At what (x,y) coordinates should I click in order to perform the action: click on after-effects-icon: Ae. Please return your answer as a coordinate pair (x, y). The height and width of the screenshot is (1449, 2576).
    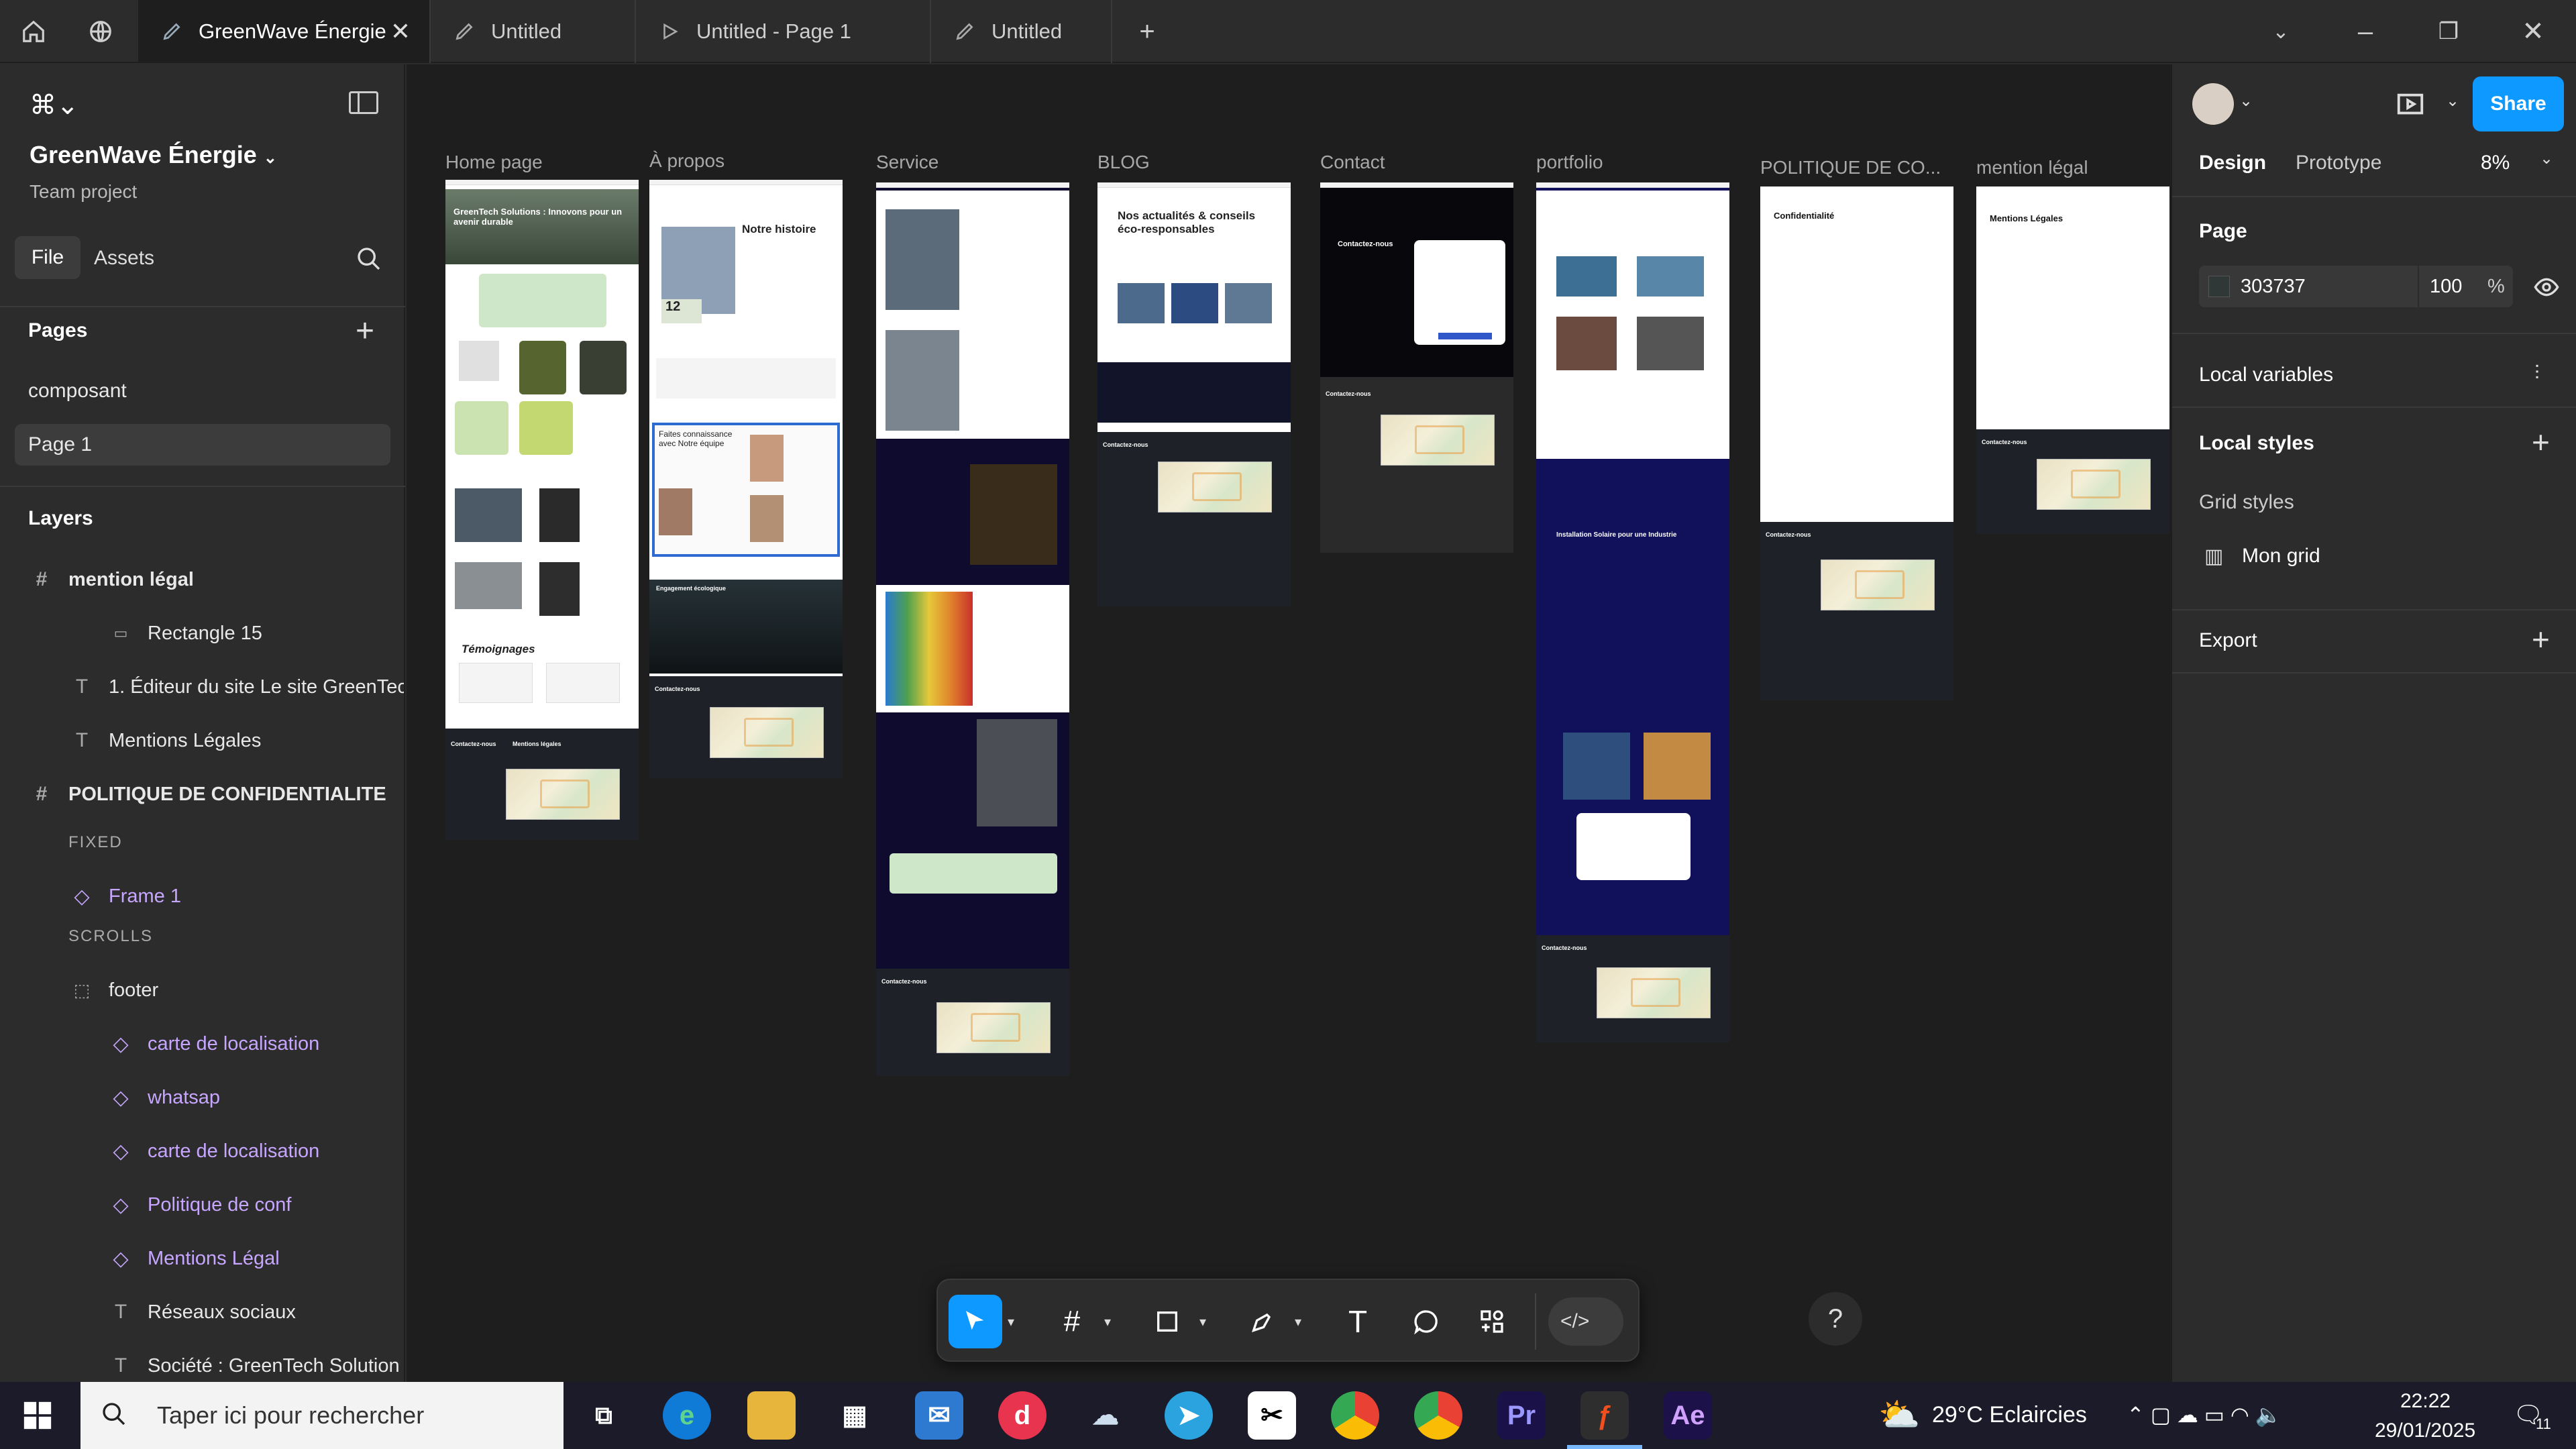
    Looking at the image, I should click on (1688, 1415).